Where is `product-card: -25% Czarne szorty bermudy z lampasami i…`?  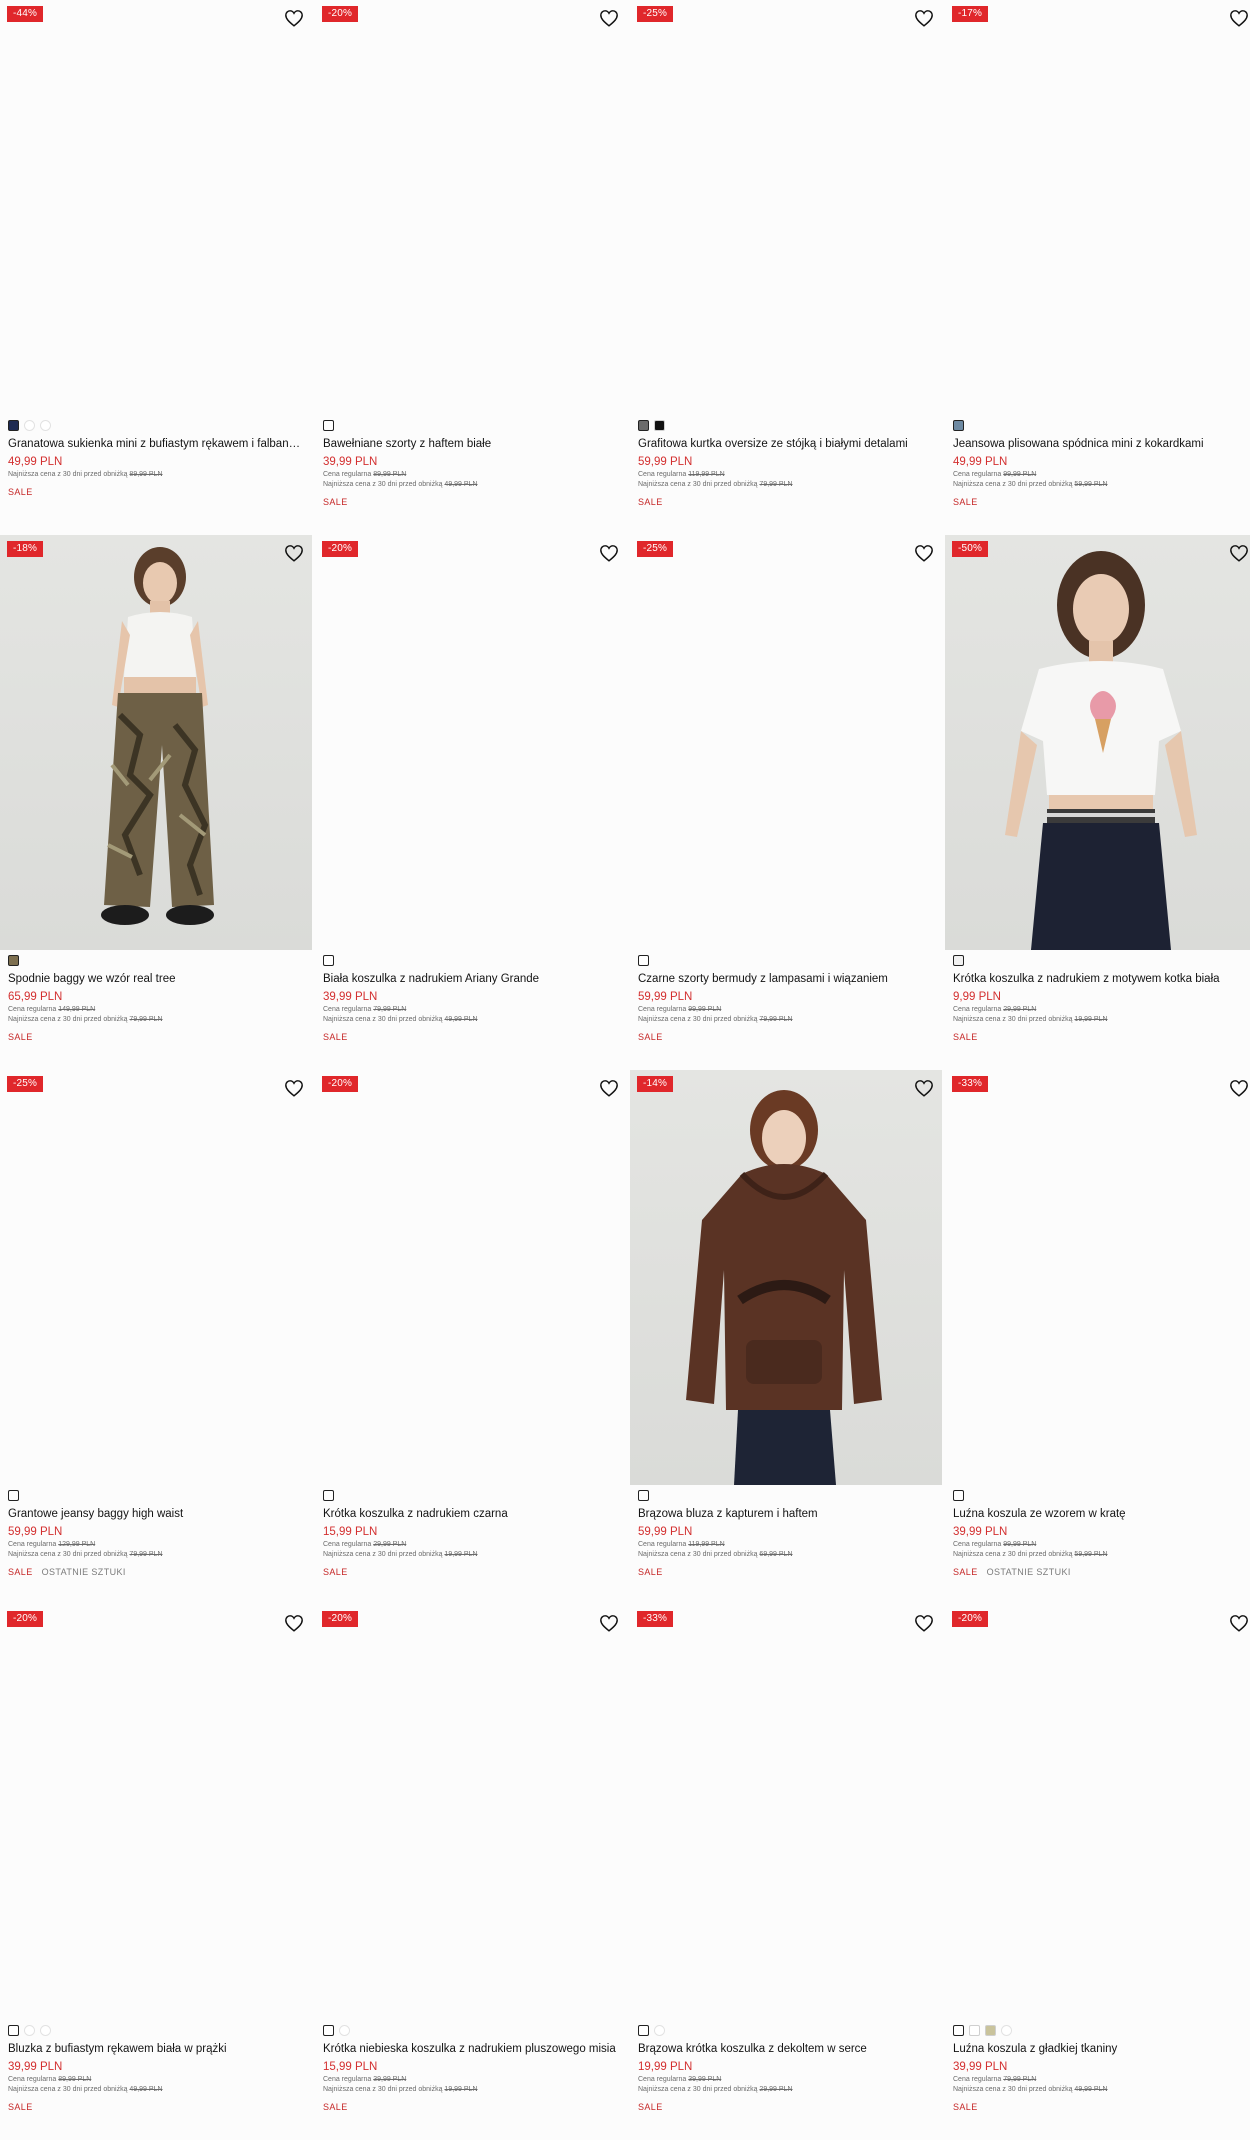
product-card: -25% Czarne szorty bermudy z lampasami i… is located at coordinates (786, 802).